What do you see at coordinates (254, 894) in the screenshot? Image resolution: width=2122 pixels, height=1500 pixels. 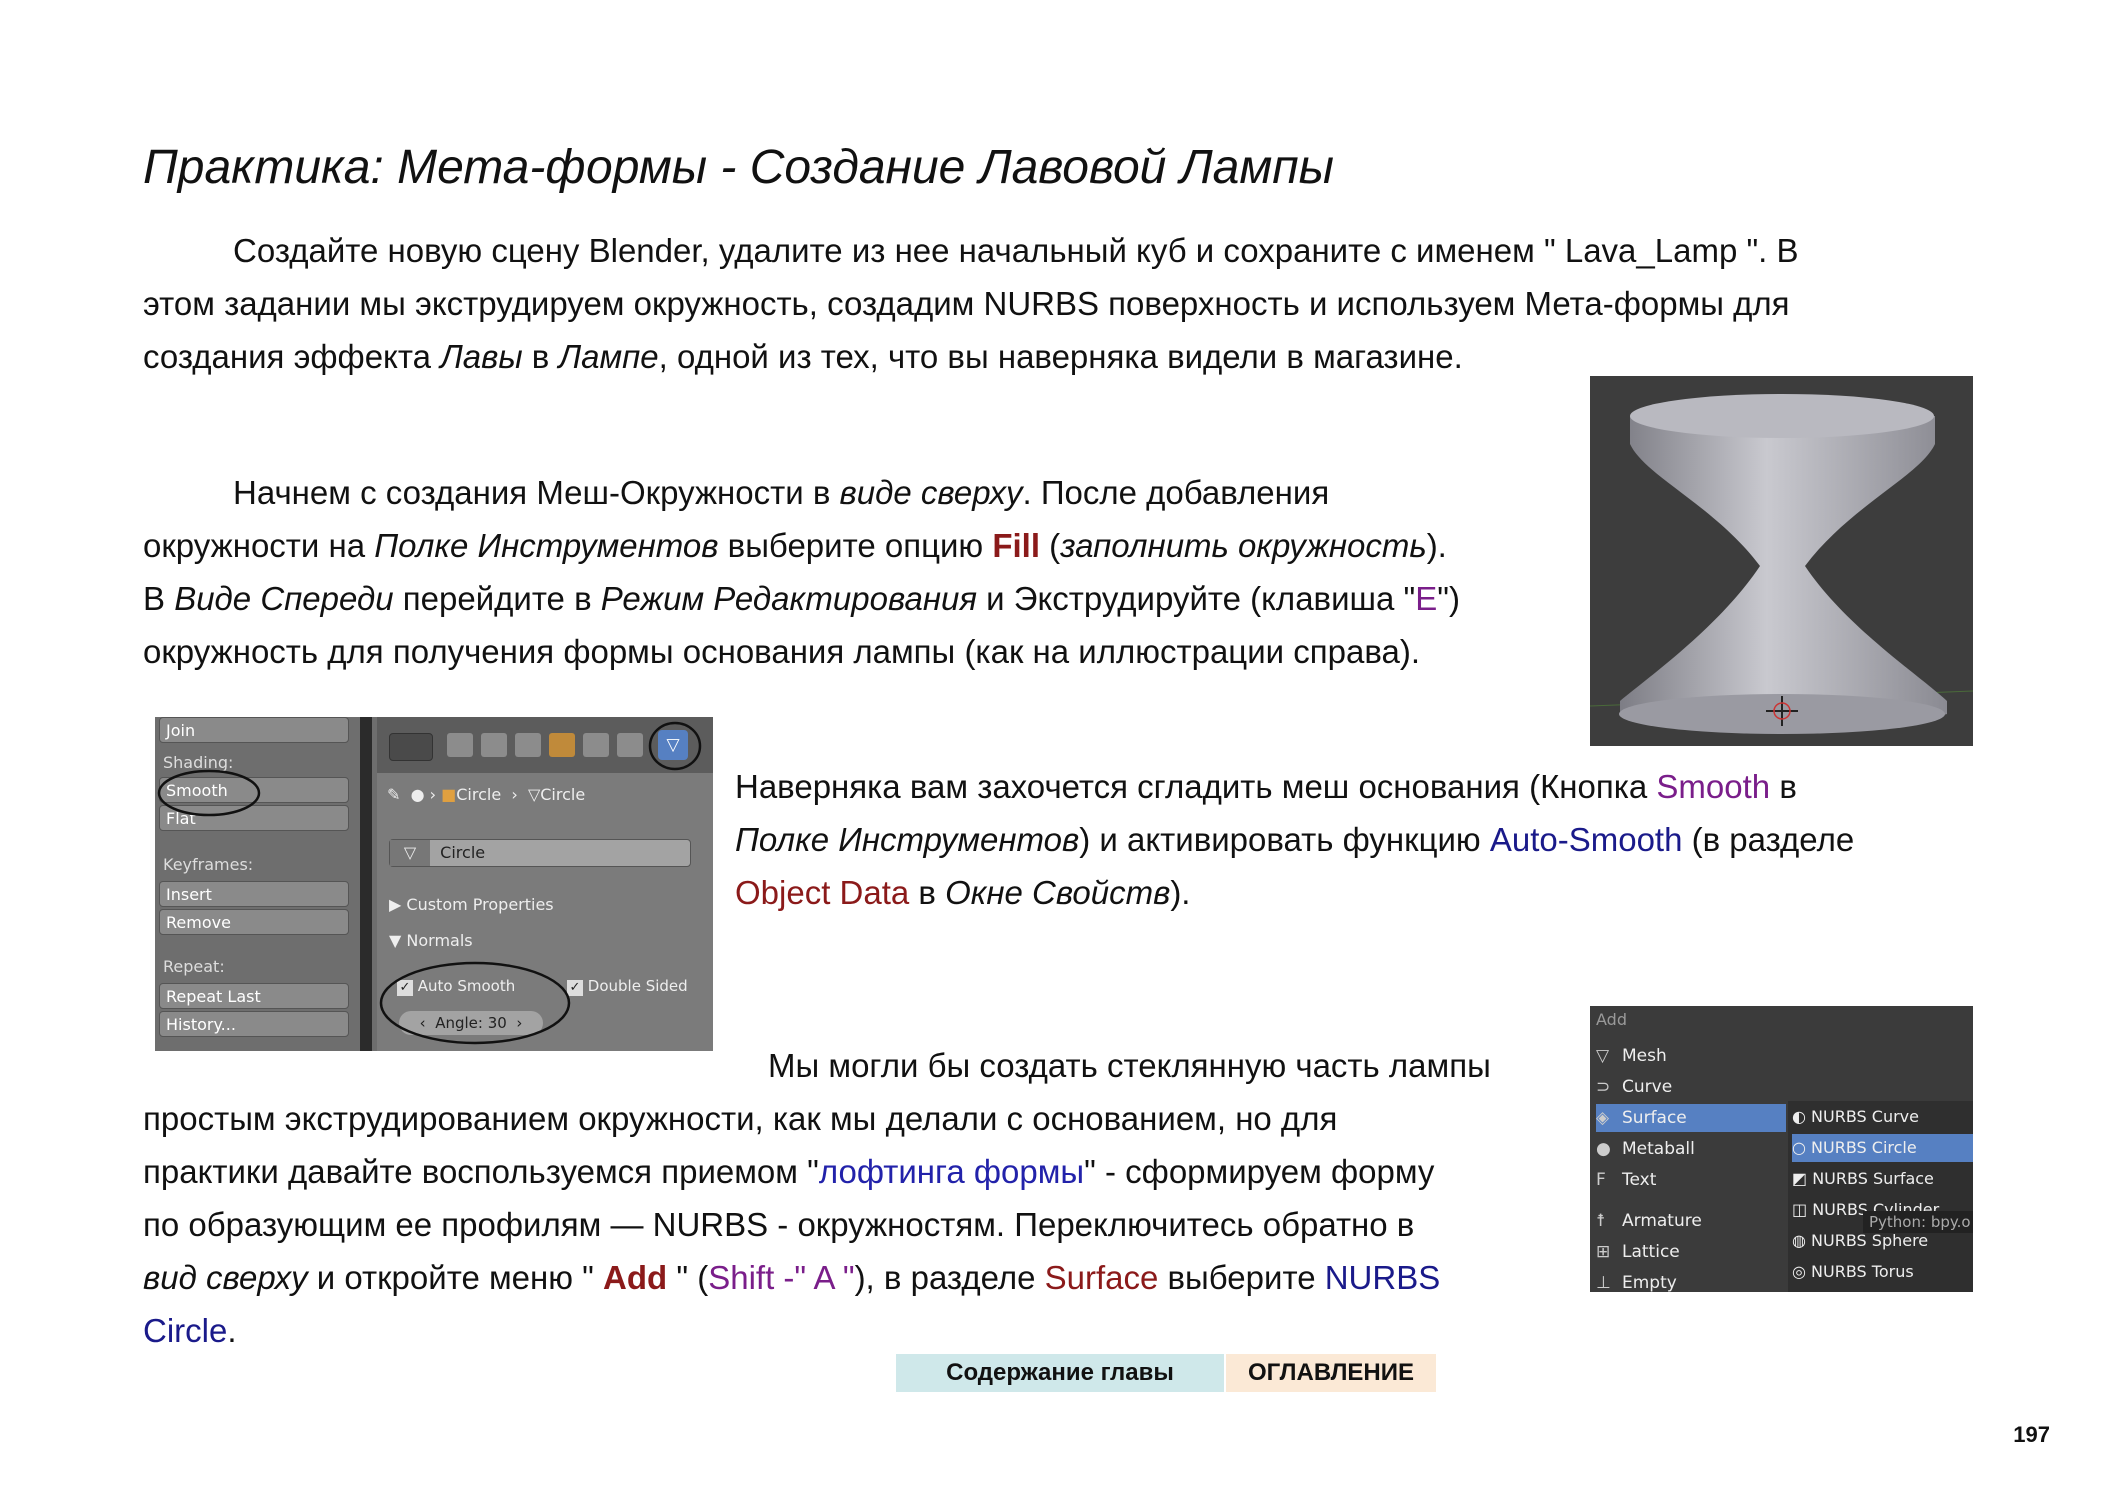 I see `insert-button: Insert` at bounding box center [254, 894].